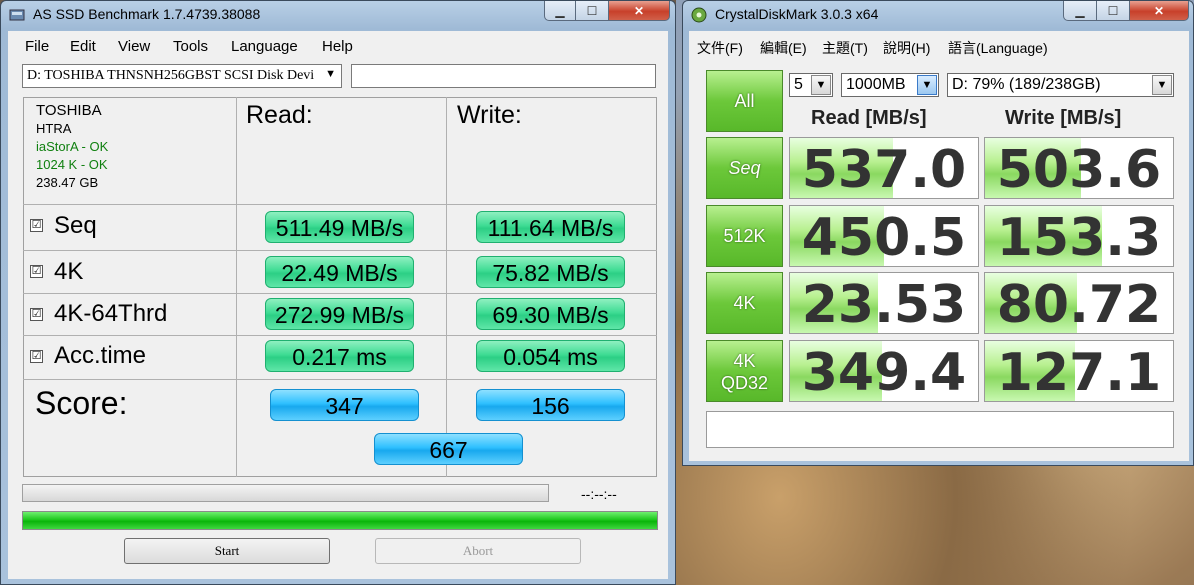  I want to click on start-button: Start, so click(227, 551).